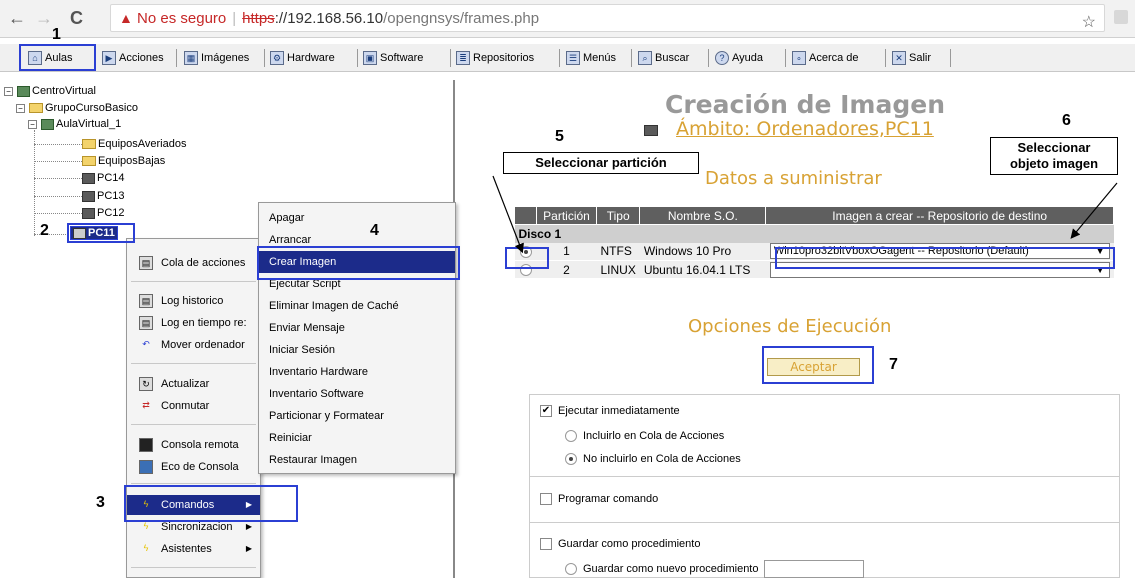 The image size is (1135, 578). Describe the element at coordinates (525, 215) in the screenshot. I see `col-select` at that location.